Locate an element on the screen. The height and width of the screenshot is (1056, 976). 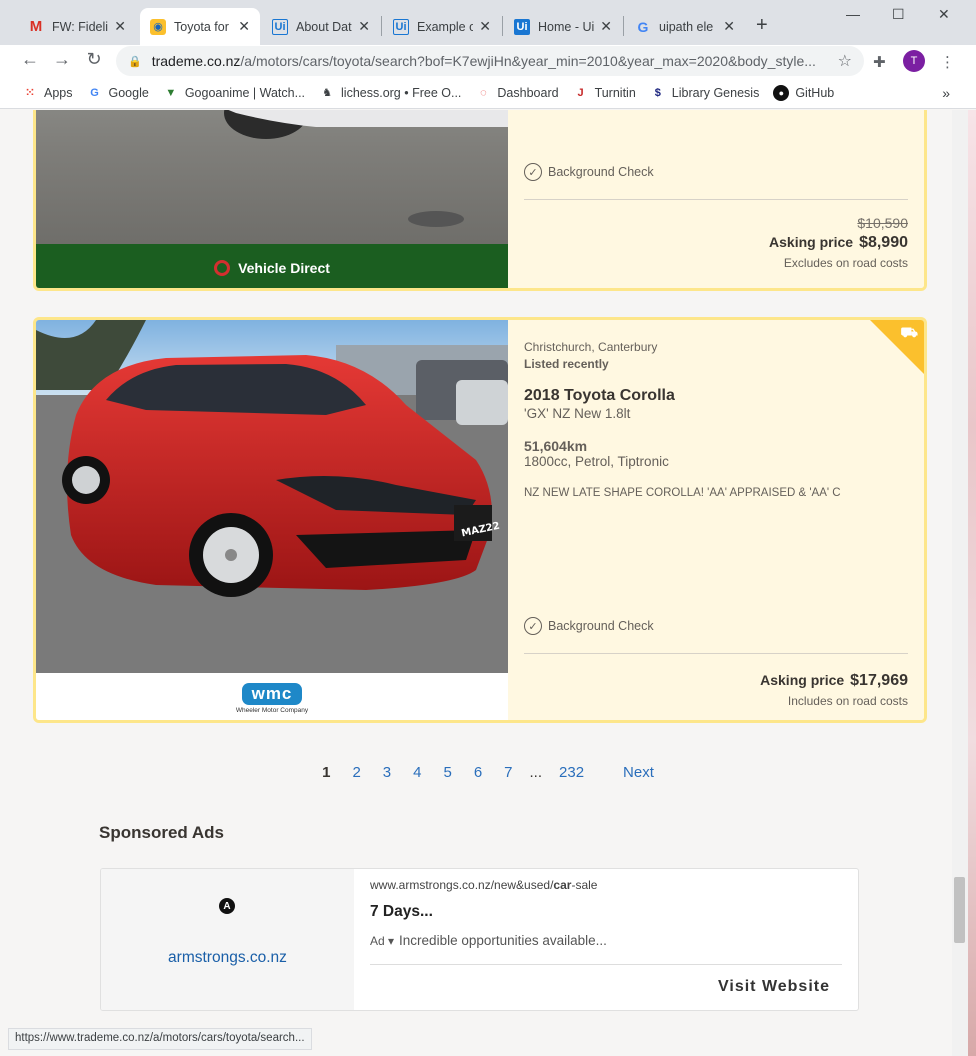
listing-subtitle: 'GX' NZ New 1.8lt is located at coordinates (577, 413).